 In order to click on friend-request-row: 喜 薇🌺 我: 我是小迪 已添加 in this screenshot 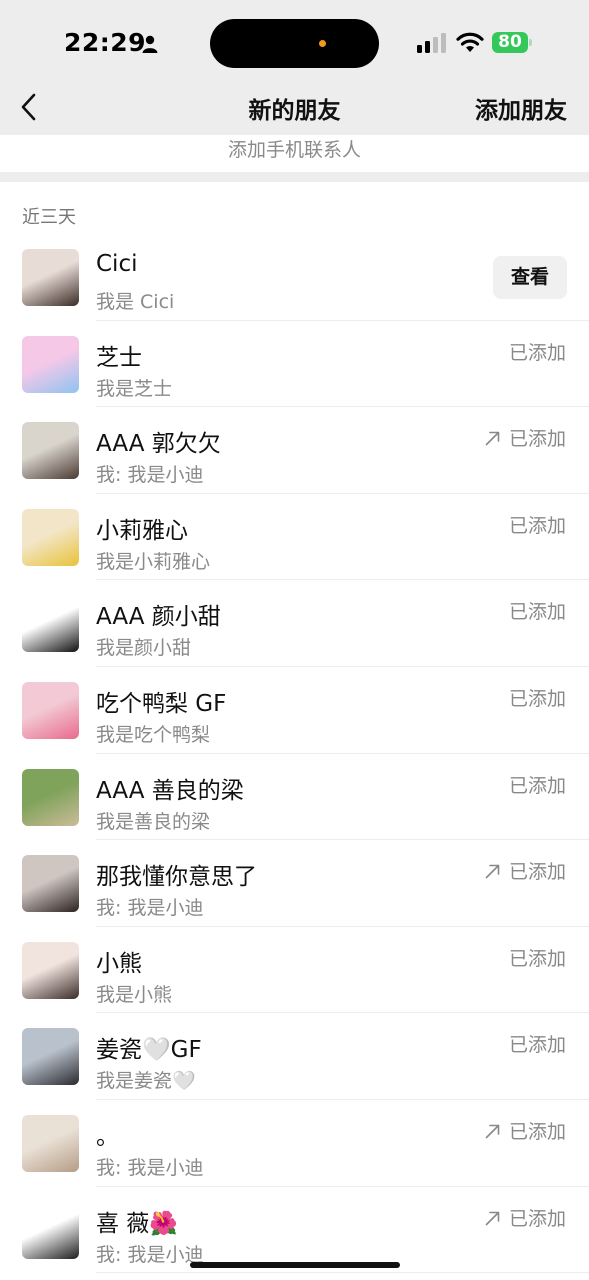, I will do `click(294, 1230)`.